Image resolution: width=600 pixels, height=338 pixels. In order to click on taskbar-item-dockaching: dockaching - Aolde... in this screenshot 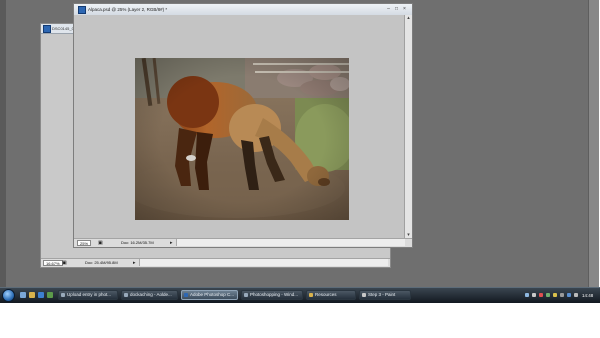, I will do `click(149, 295)`.